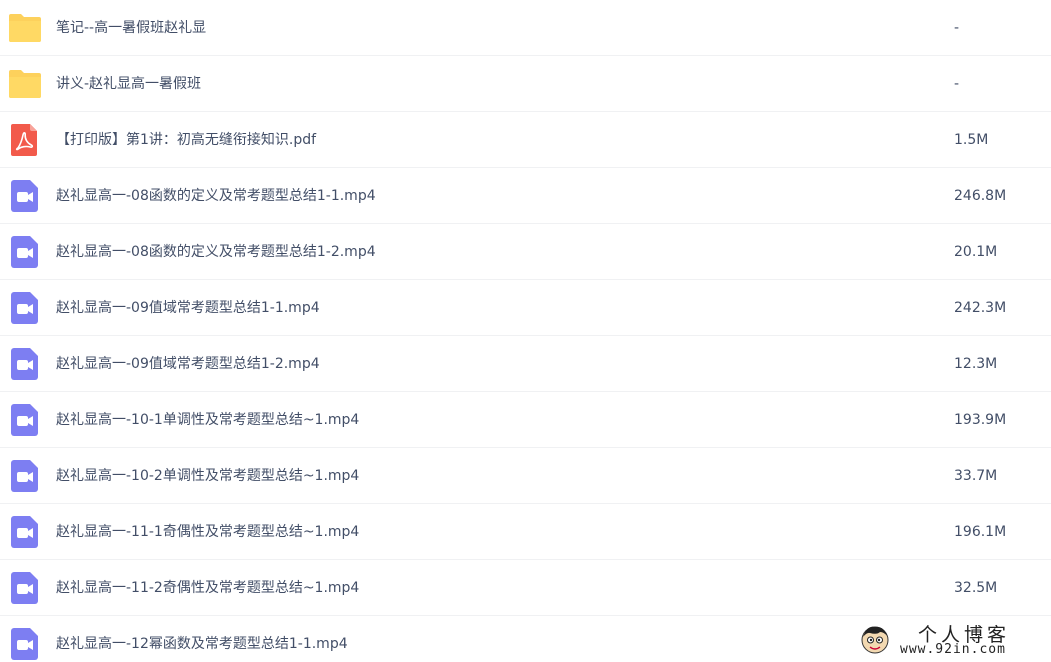 This screenshot has width=1051, height=662. I want to click on file-name: 赵礼显高一-12幂函数及常考题型总结1-1.mp4, so click(202, 639).